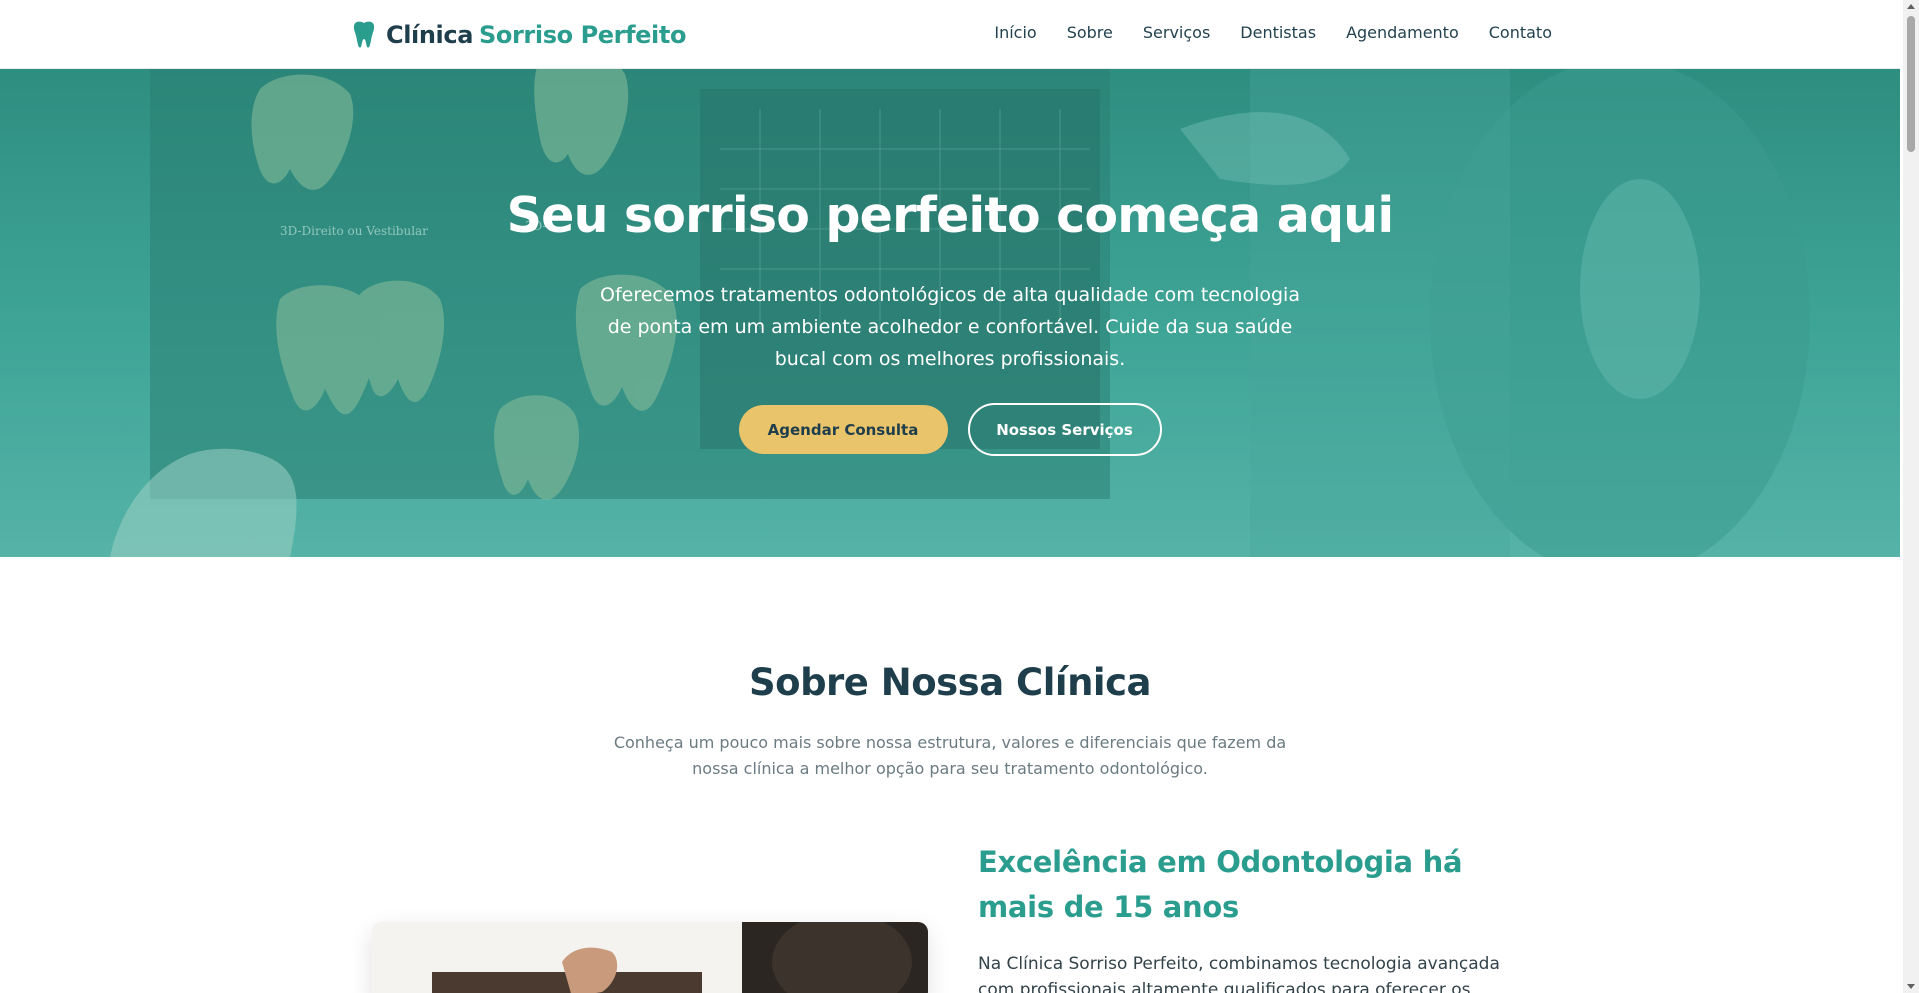 This screenshot has width=1919, height=993. Describe the element at coordinates (1911, 6) in the screenshot. I see `scroll-up-arrow-icon` at that location.